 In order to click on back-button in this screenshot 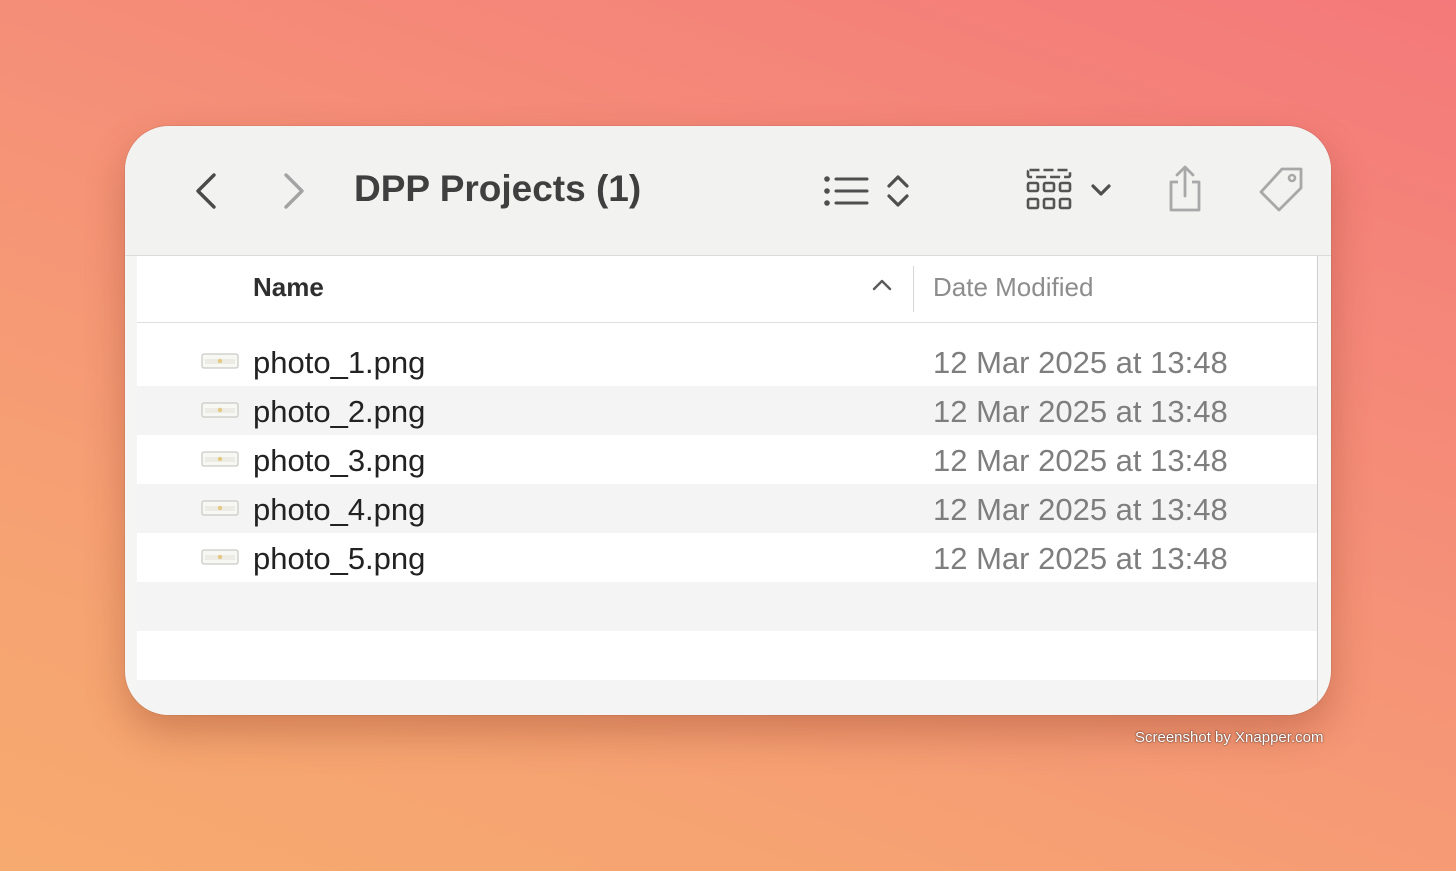, I will do `click(206, 191)`.